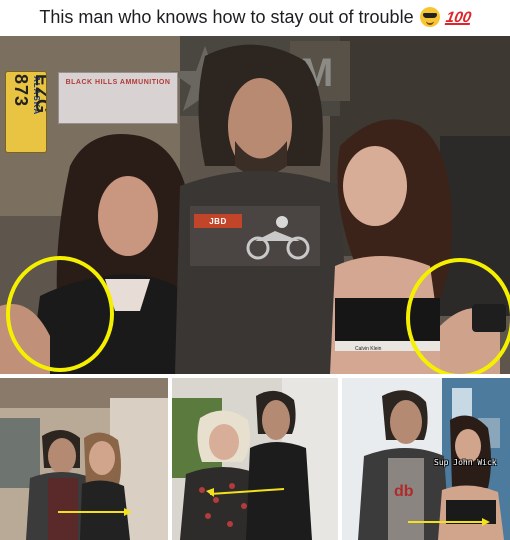 Image resolution: width=510 pixels, height=540 pixels. I want to click on license-plate-number: EZG 873, so click(29, 94).